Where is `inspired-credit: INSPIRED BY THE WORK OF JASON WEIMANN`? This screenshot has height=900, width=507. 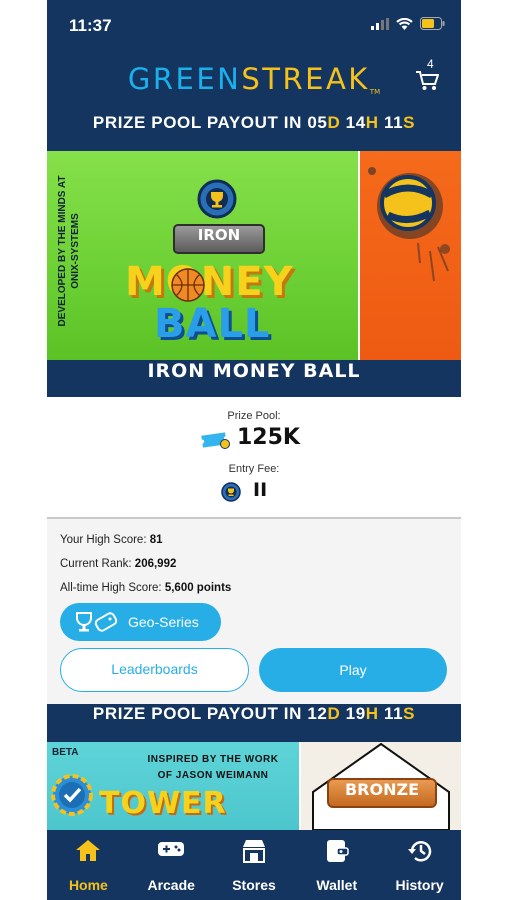 inspired-credit: INSPIRED BY THE WORK OF JASON WEIMANN is located at coordinates (213, 768).